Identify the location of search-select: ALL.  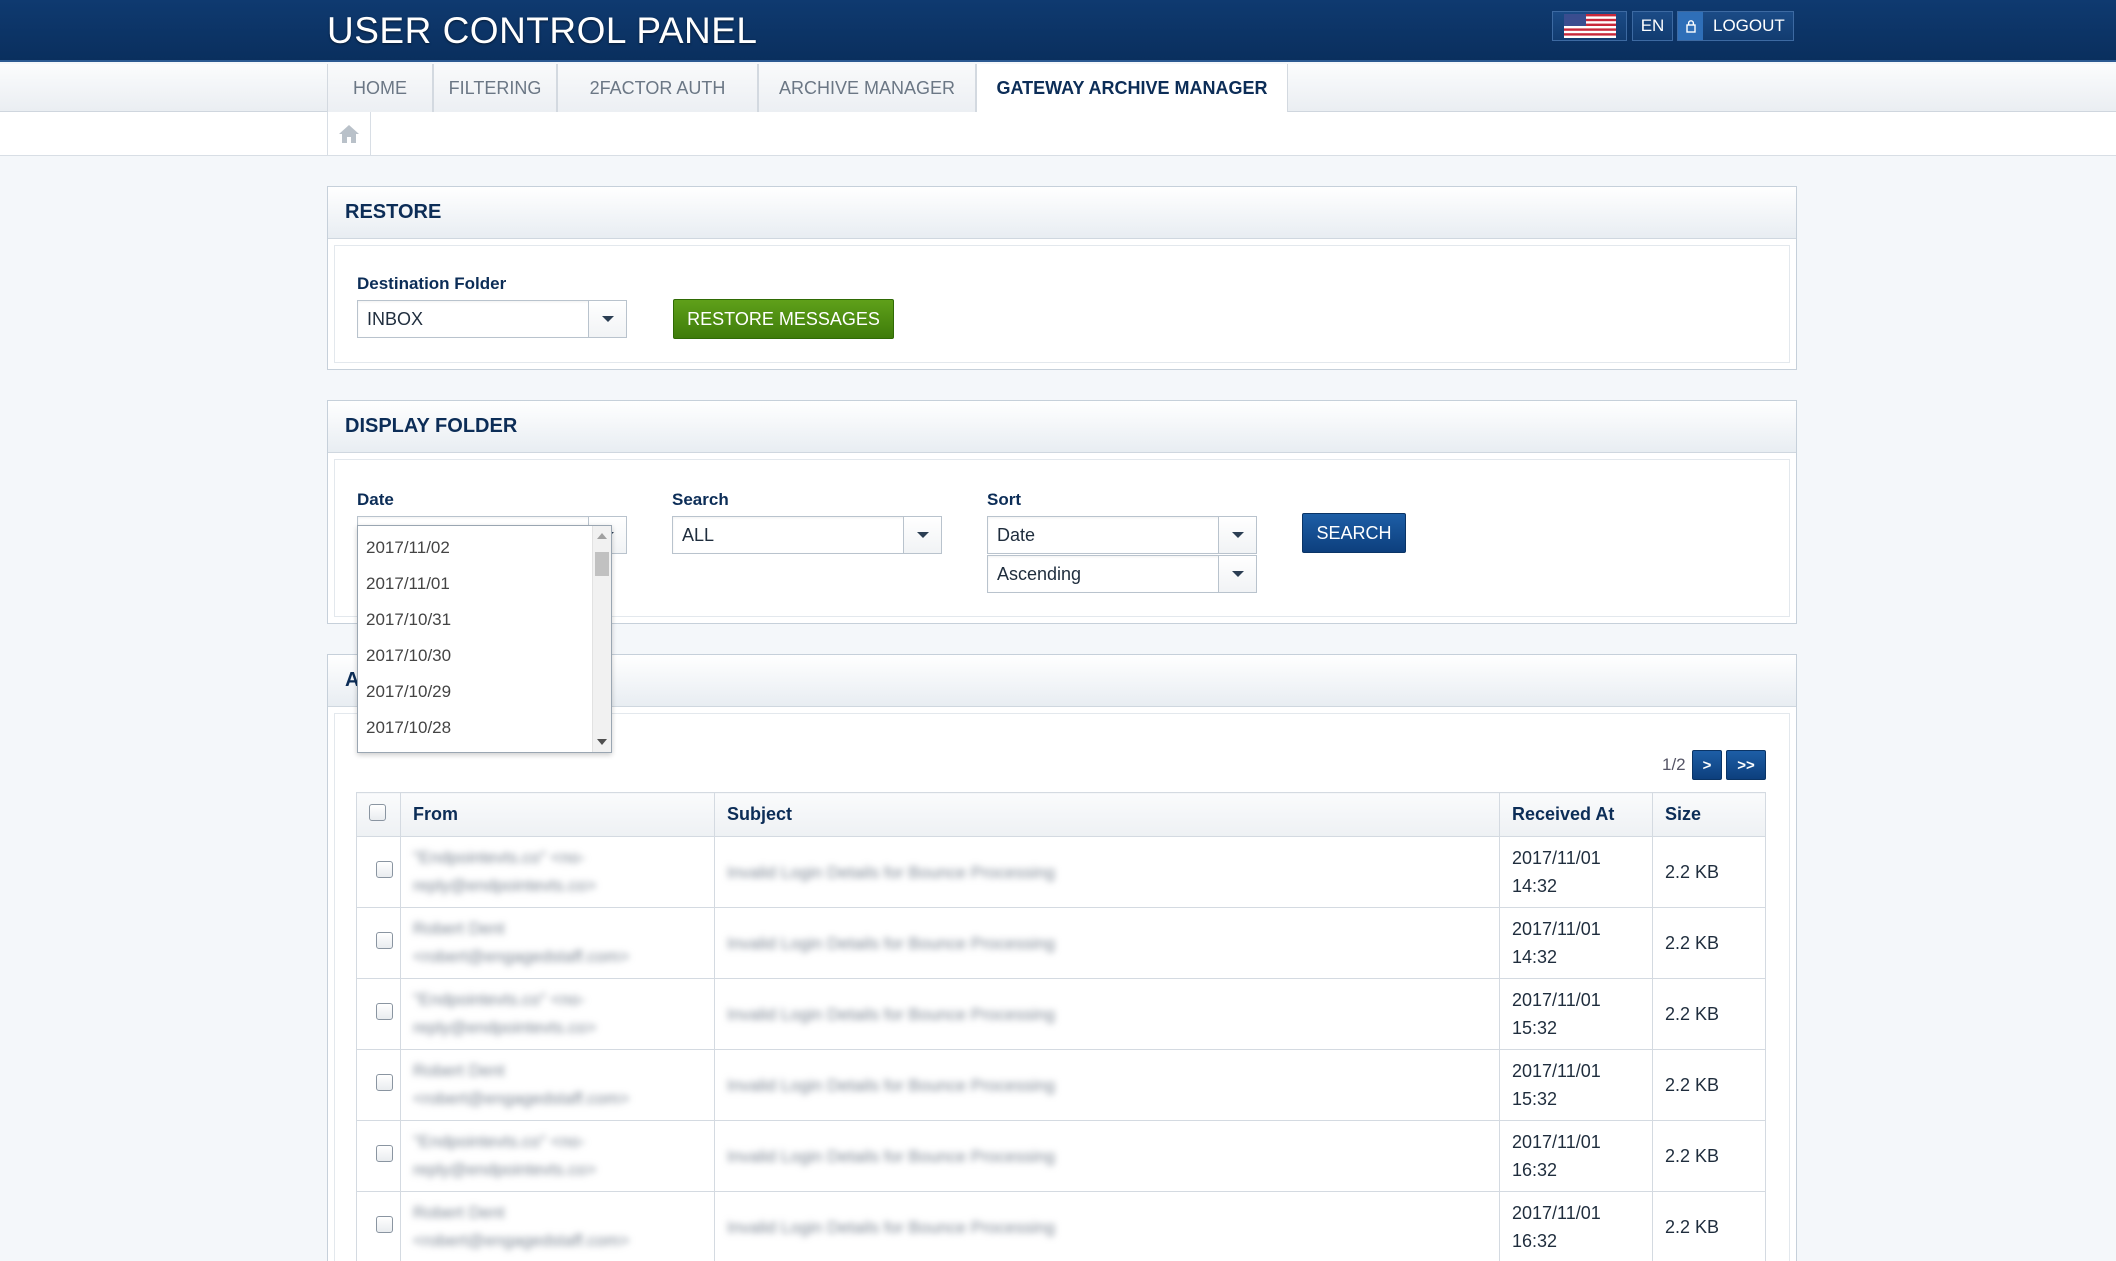
(807, 535).